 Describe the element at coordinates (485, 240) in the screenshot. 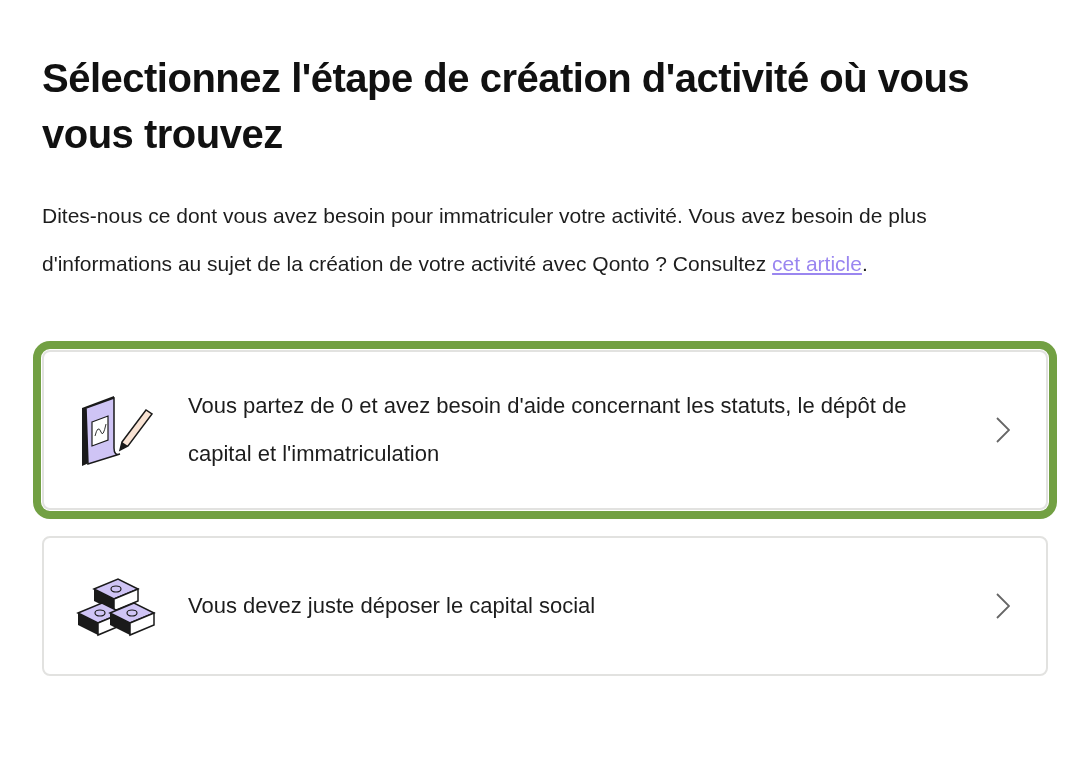

I see `intro-paragraph: Dites-nous ce dont vous avez besoin pour immatriculer votre activité. Vous avez besoin de plus d'informations au sujet de la création de votre activité avec Qonto ? Consultez cet article.` at that location.